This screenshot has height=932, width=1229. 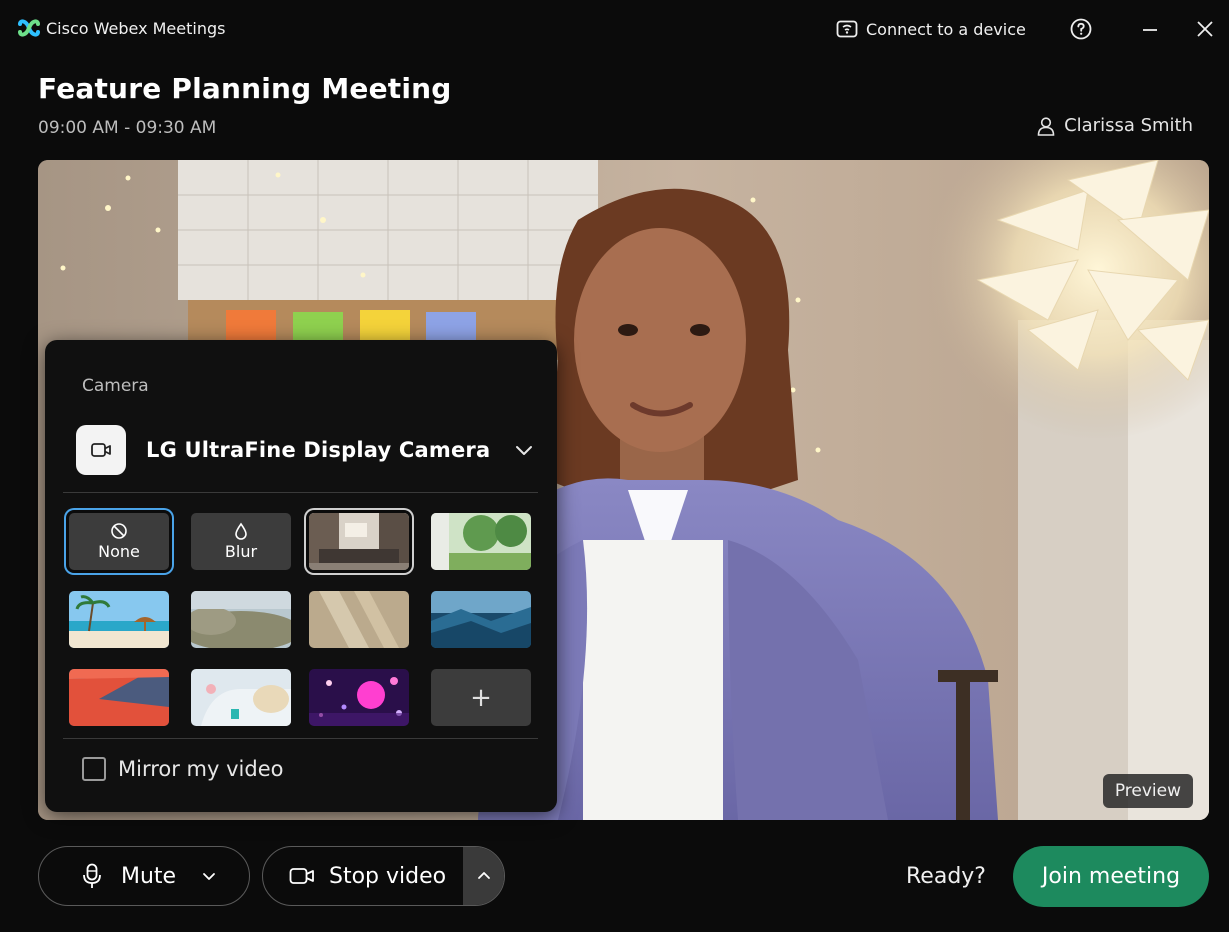 I want to click on chevron-up-icon, so click(x=483, y=875).